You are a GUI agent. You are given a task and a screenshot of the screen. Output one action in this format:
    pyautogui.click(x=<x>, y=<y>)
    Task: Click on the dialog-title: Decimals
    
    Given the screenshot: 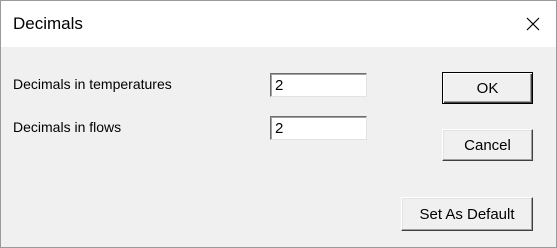 What is the action you would take?
    pyautogui.click(x=48, y=23)
    